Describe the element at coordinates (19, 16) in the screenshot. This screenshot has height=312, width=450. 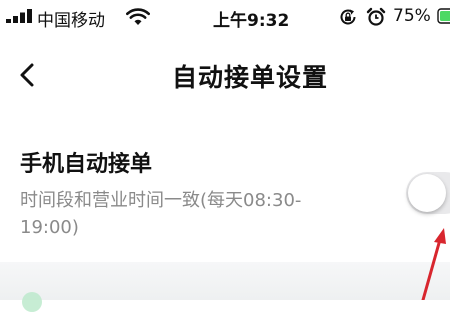
I see `signal-icon` at that location.